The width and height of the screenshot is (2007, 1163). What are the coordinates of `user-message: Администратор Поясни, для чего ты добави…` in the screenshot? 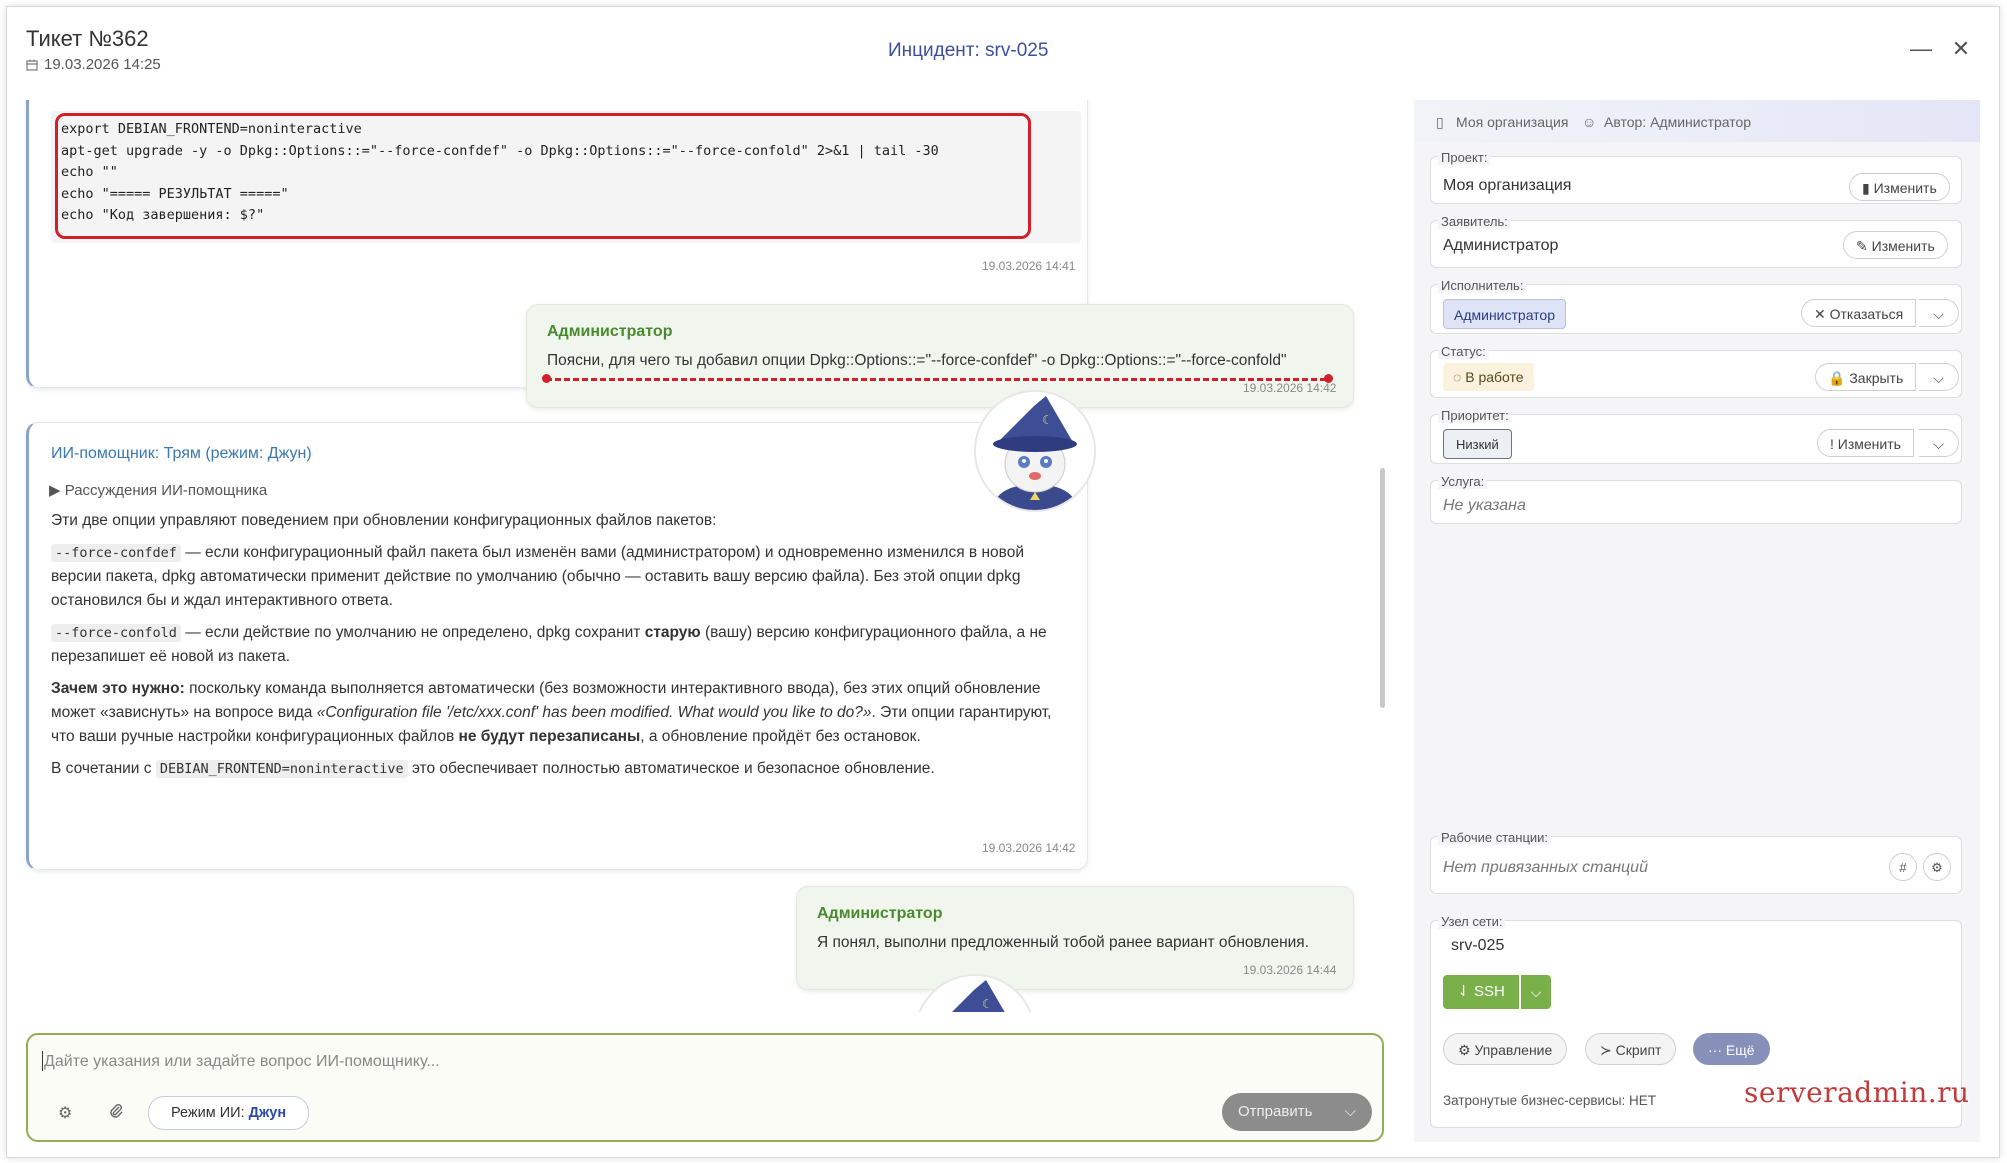 It's located at (940, 356).